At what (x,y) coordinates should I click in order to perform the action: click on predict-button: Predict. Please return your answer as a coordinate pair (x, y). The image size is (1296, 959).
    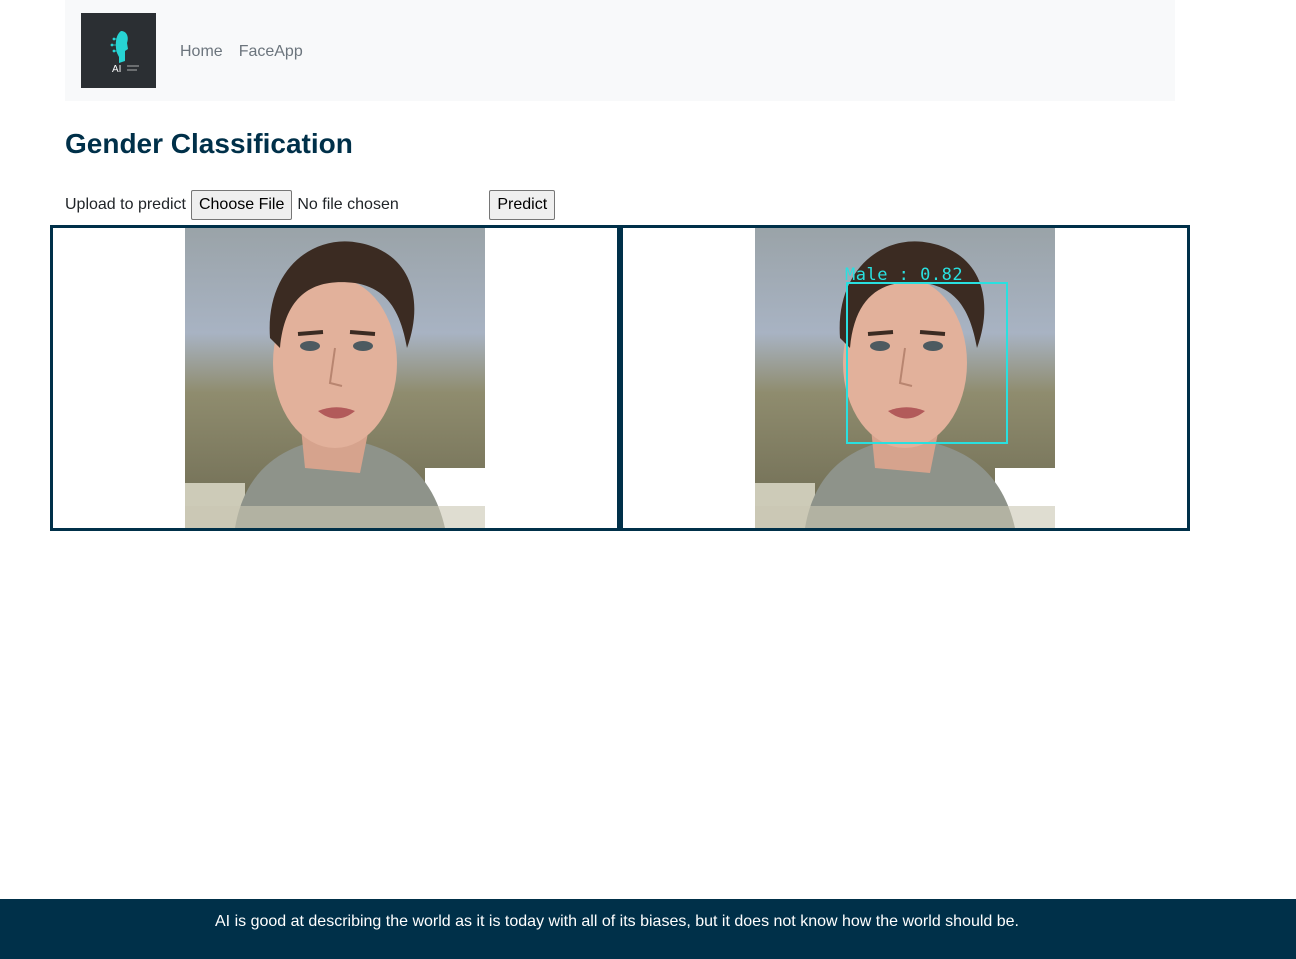
    Looking at the image, I should click on (522, 205).